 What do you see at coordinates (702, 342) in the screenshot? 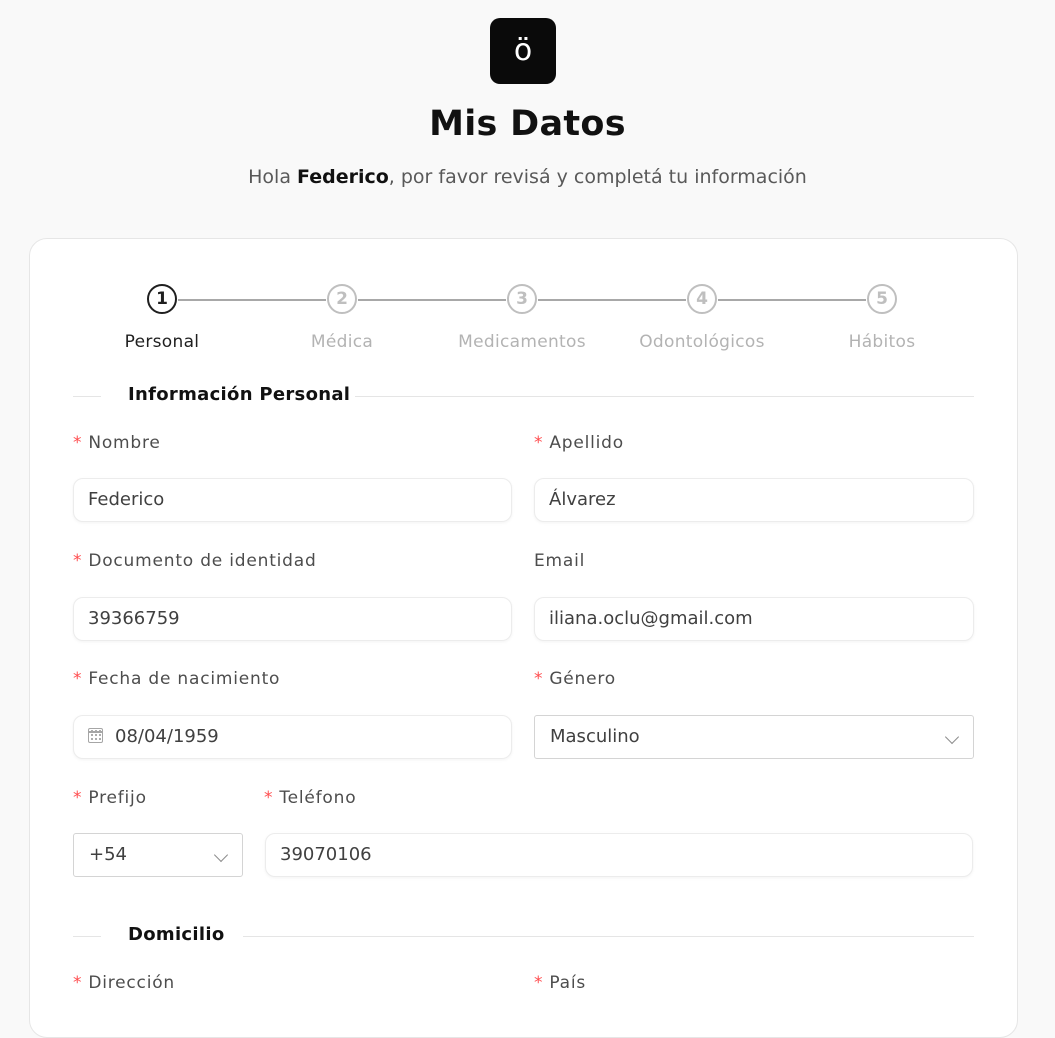
I see `step-4-label: Odontológicos` at bounding box center [702, 342].